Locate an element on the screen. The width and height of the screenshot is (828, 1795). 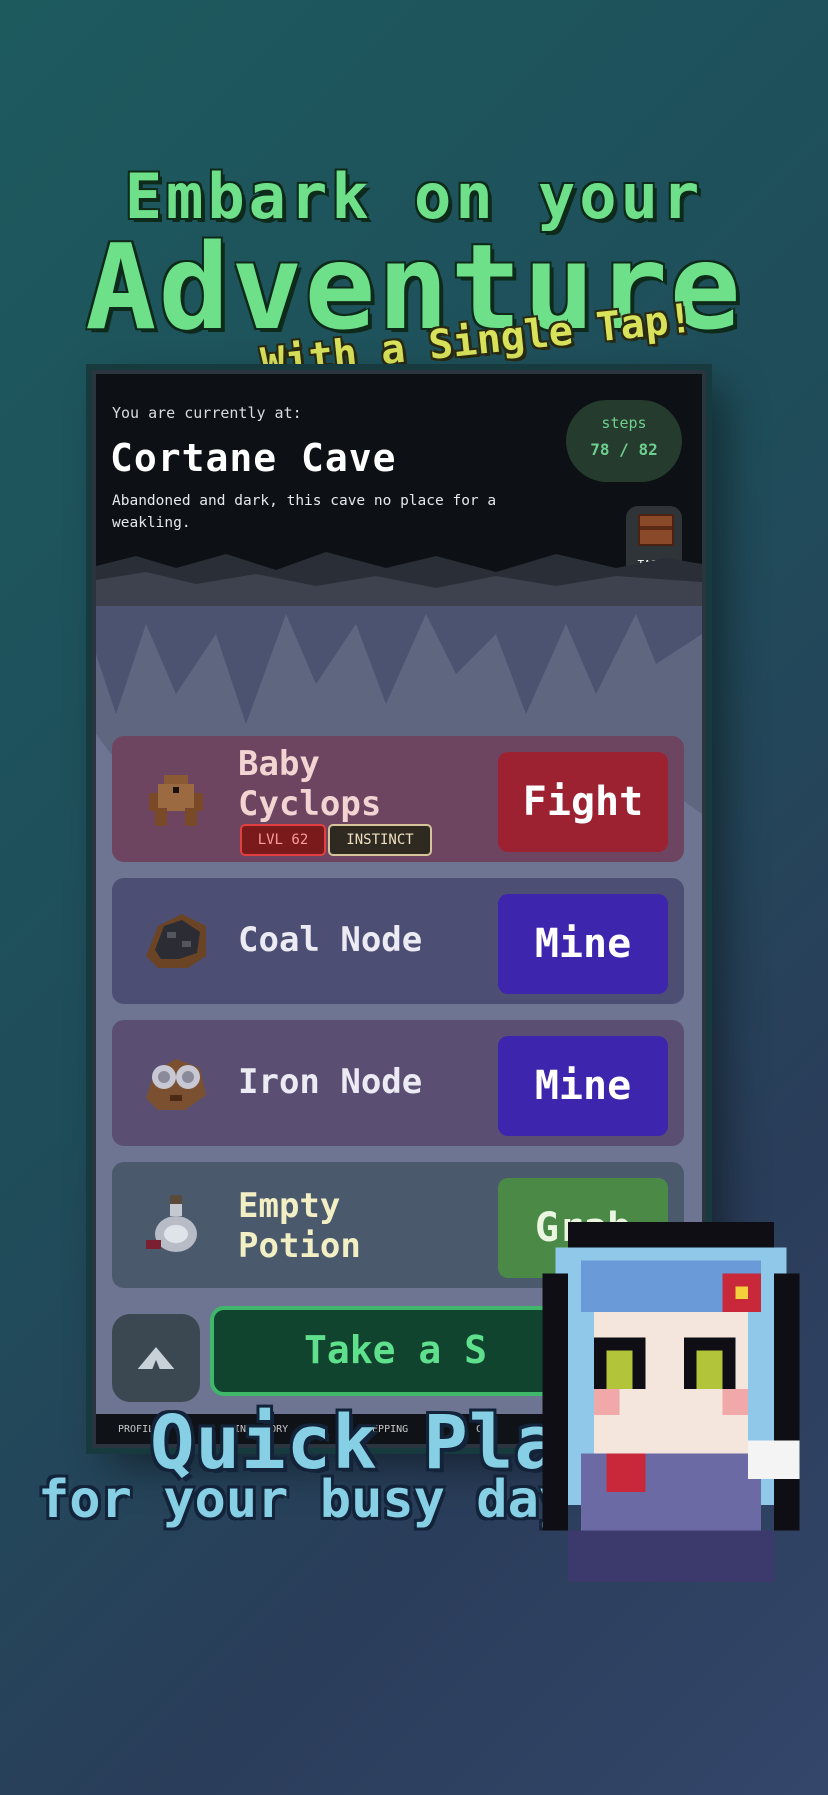
tent-icon is located at coordinates (156, 1358).